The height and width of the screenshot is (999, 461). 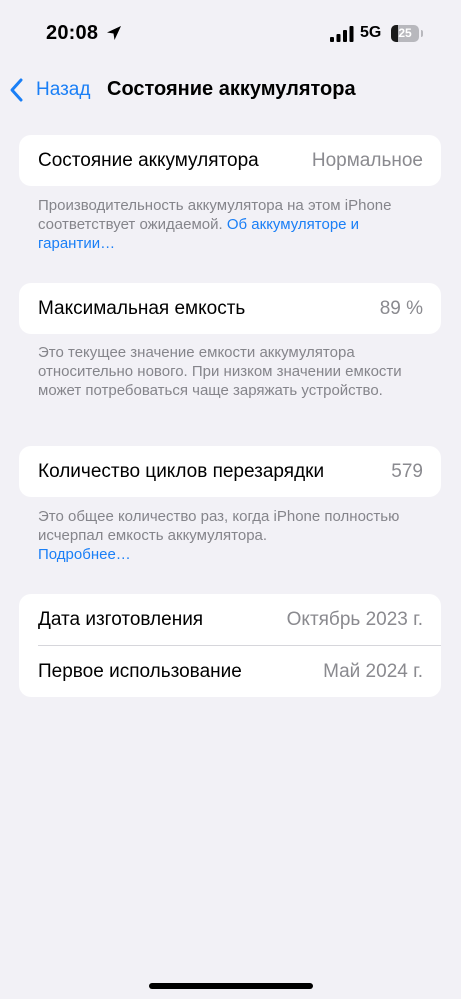 I want to click on manufacture-date-value: Октябрь 2023 г., so click(x=354, y=619).